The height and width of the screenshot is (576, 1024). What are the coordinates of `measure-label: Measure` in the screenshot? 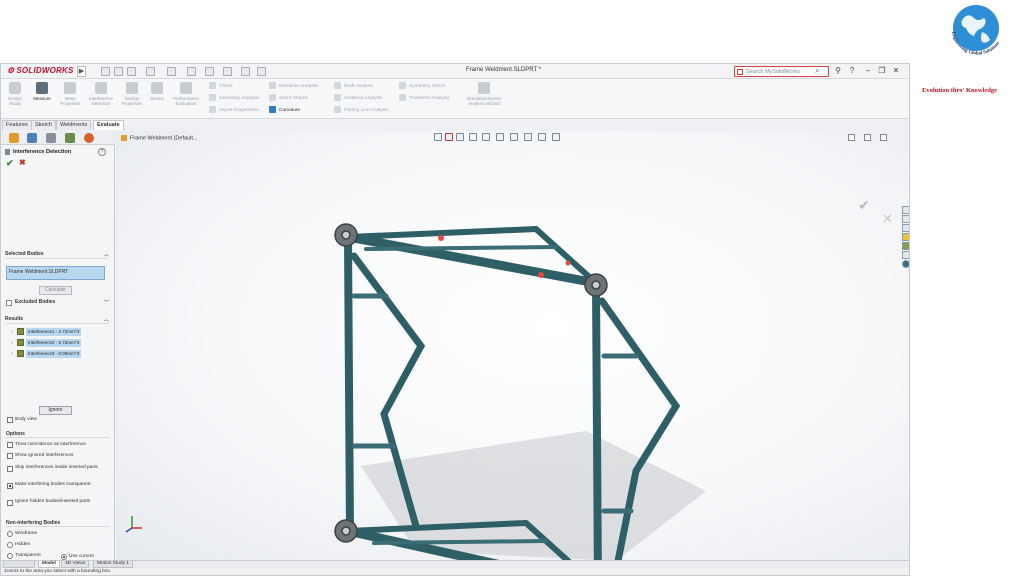 It's located at (42, 98).